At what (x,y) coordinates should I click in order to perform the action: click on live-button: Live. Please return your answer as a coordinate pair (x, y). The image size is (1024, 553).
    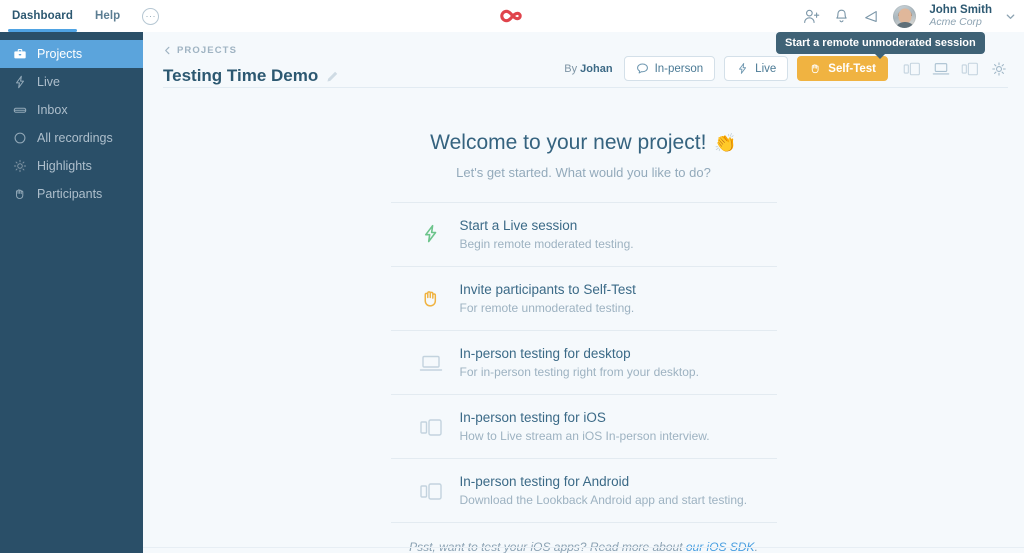
    Looking at the image, I should click on (756, 68).